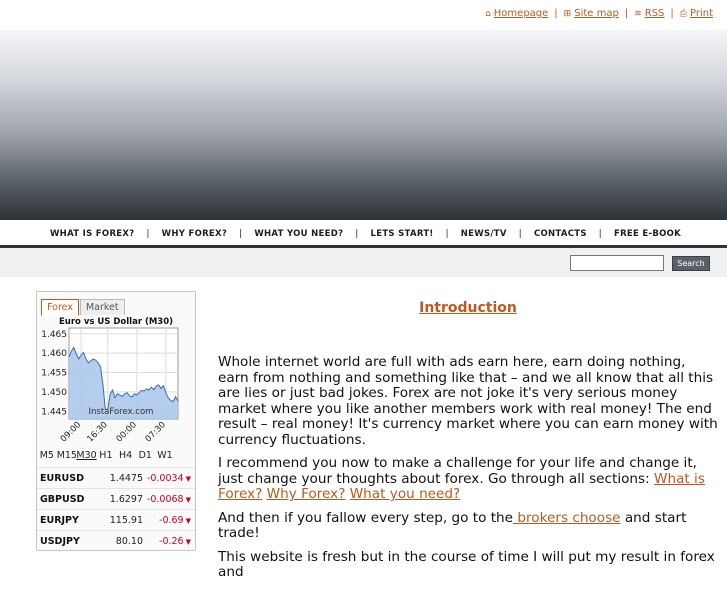 The image size is (727, 589). I want to click on quote-change-value: -0.0068, so click(165, 499).